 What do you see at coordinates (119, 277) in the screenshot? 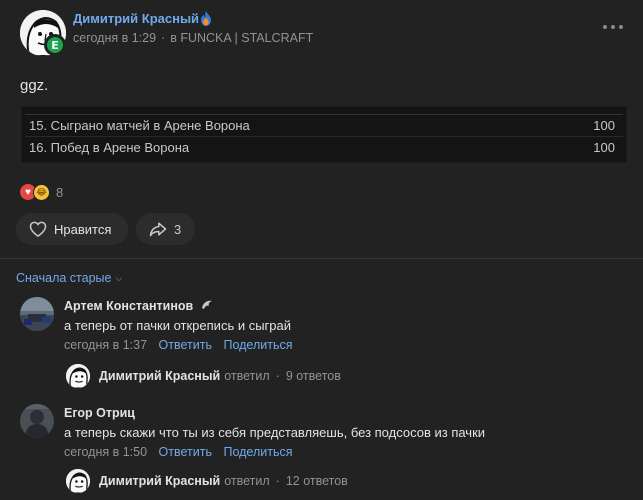
I see `chevron-down-icon: ⌵` at bounding box center [119, 277].